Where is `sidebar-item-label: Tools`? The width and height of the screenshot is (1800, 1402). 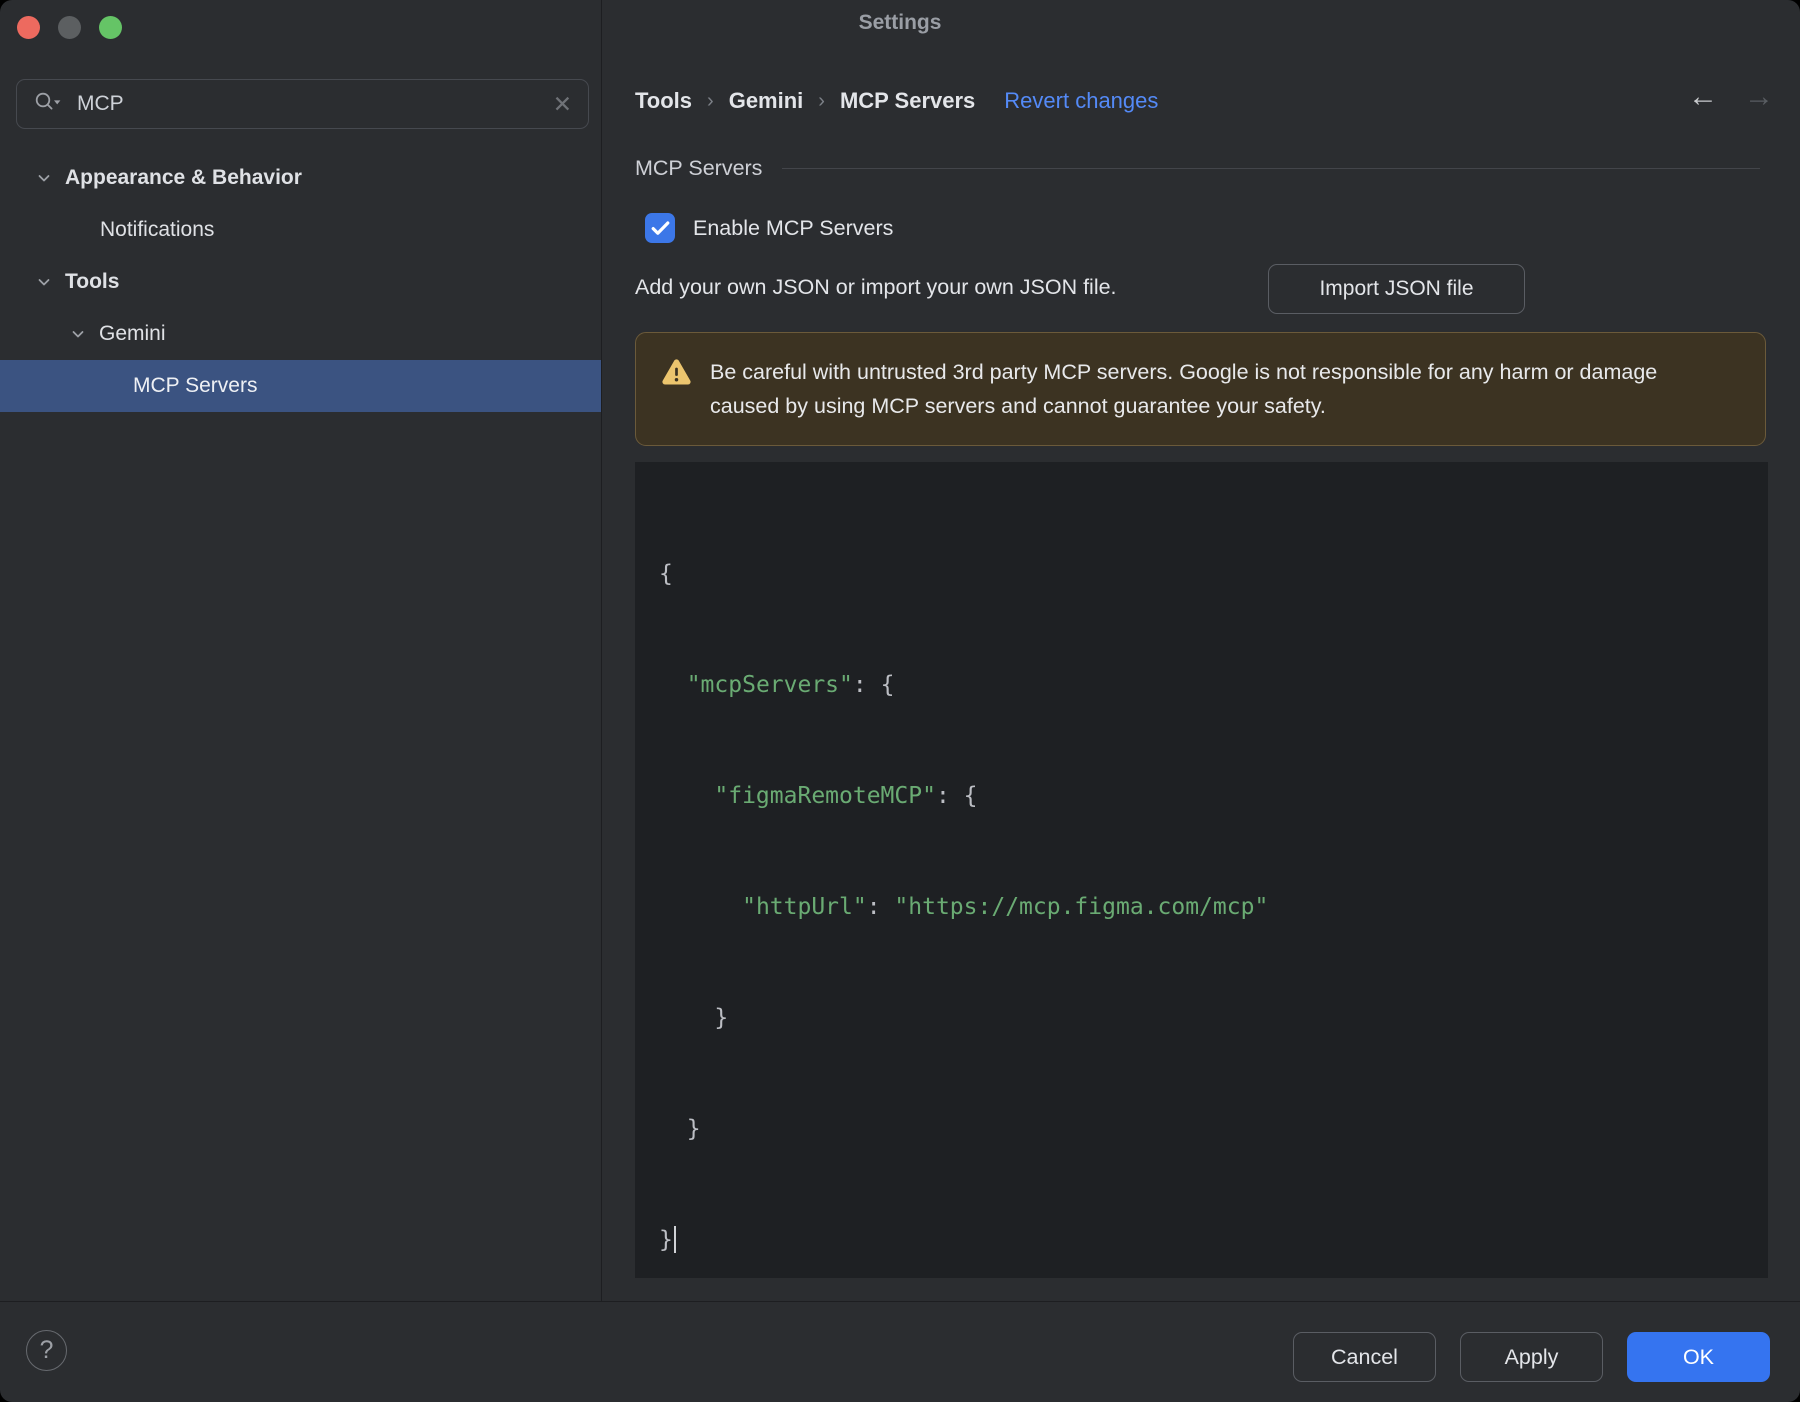 sidebar-item-label: Tools is located at coordinates (92, 281).